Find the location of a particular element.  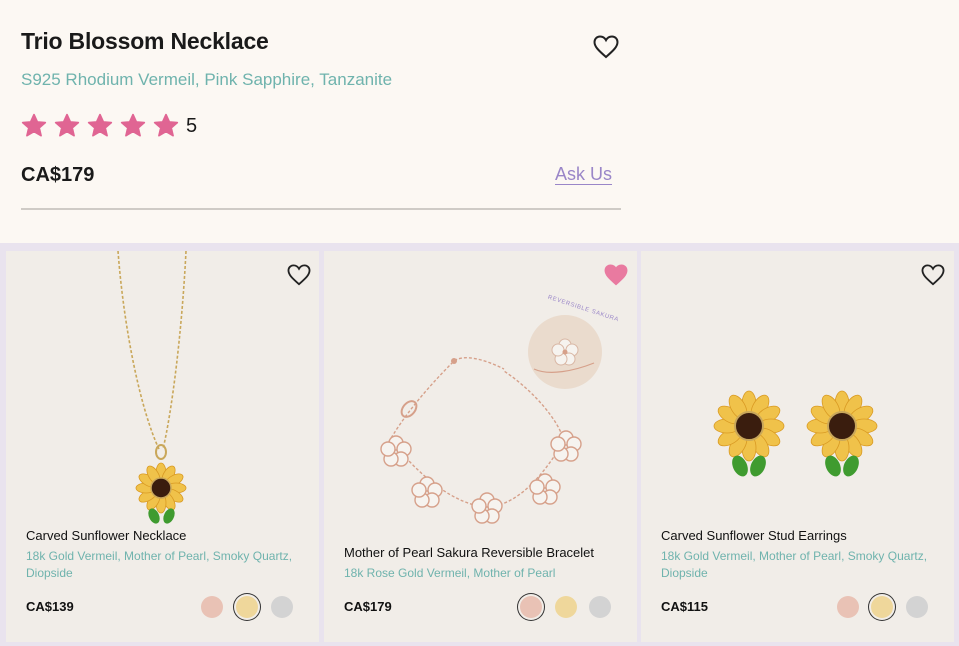

product-price: CA$115 is located at coordinates (684, 606).